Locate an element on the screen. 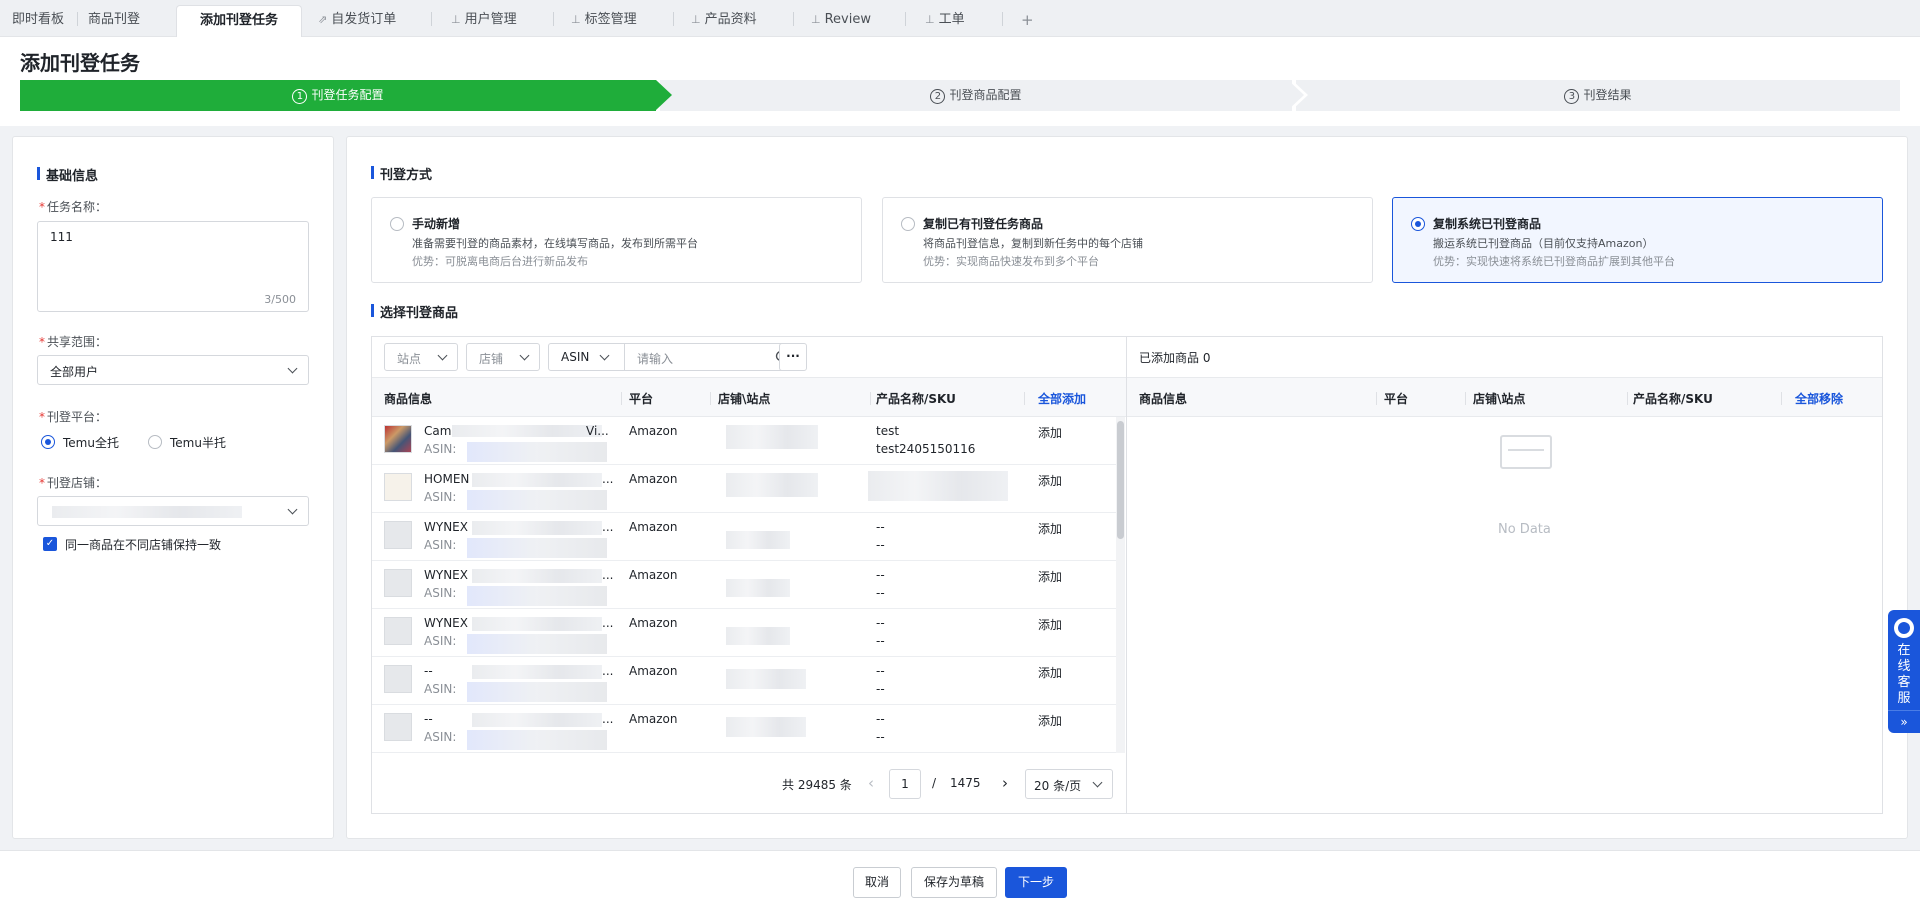 This screenshot has width=1920, height=913. card-advantage: 优势：实现商品快速发布到多个平台 is located at coordinates (1011, 261).